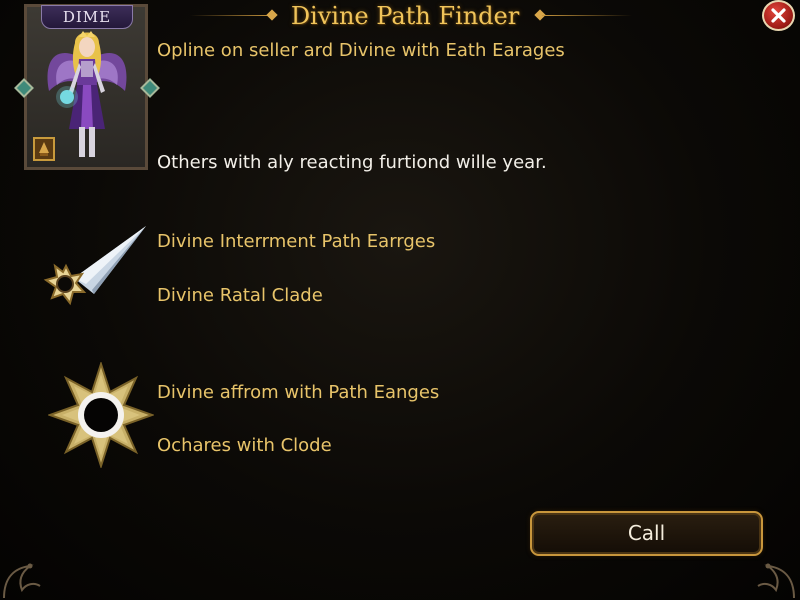 This screenshot has width=800, height=600. I want to click on dialog-title: Divine Path Finder, so click(405, 16).